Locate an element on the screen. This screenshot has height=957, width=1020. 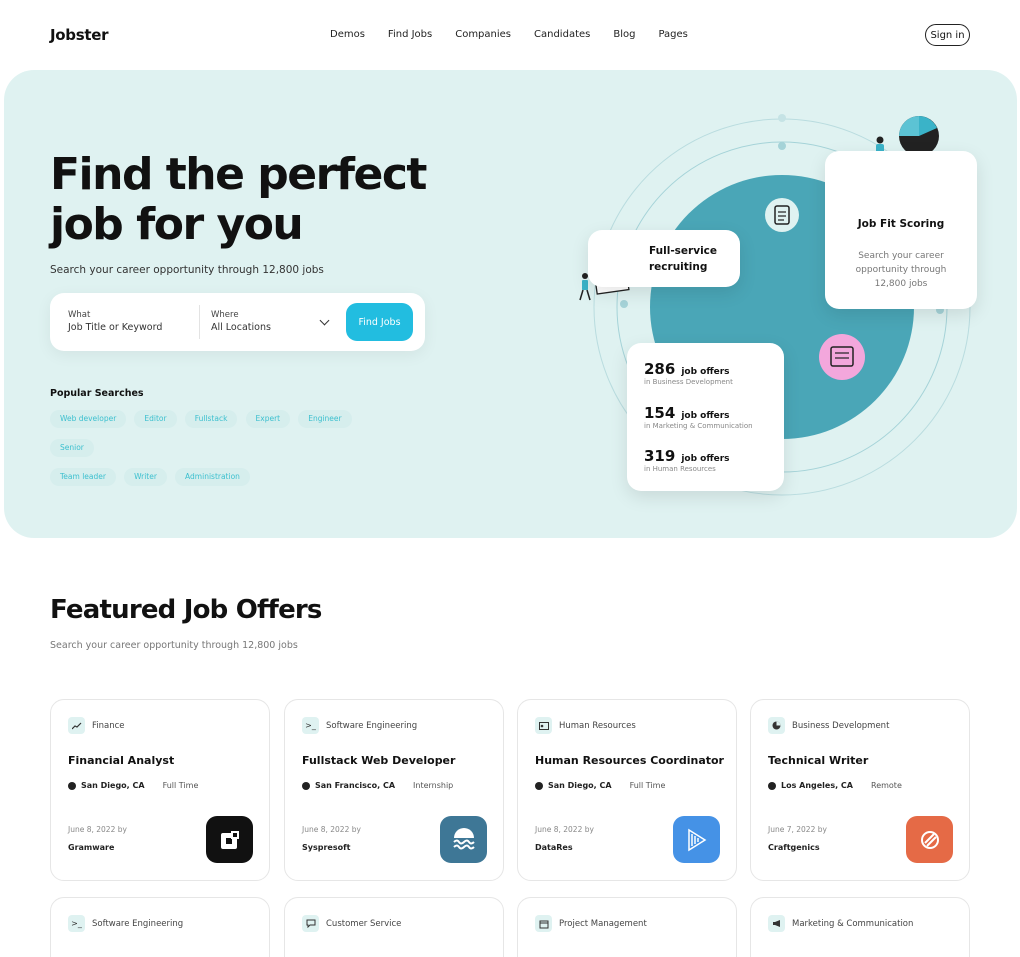
job-company: Craftgenics is located at coordinates (794, 847).